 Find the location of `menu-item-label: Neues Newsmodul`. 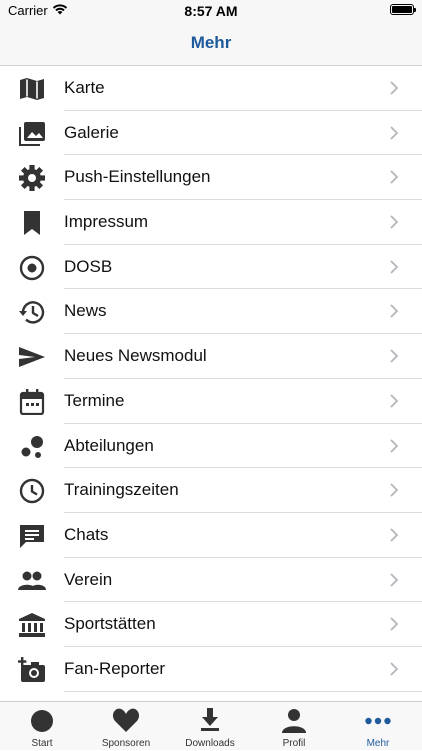

menu-item-label: Neues Newsmodul is located at coordinates (135, 356).